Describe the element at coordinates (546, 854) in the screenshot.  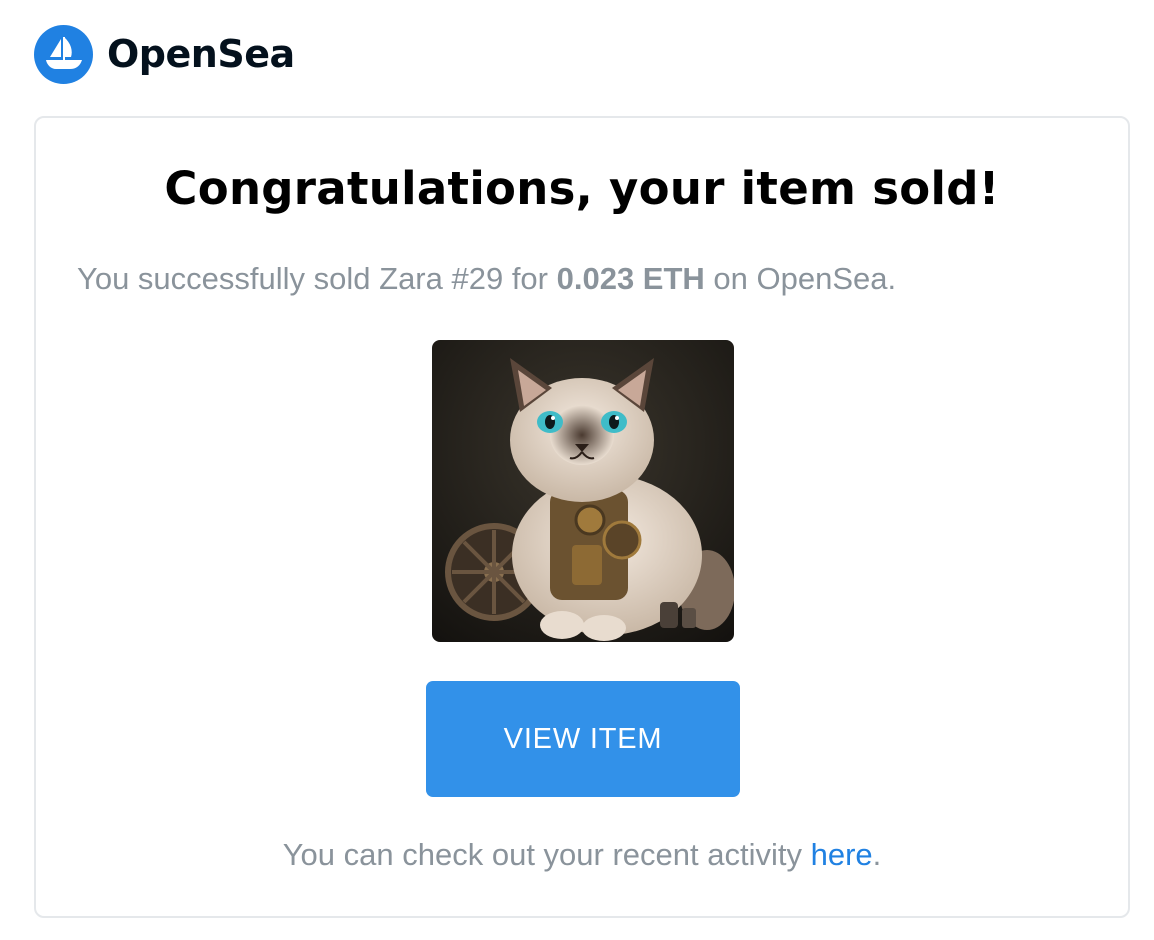
I see `footer-prefix: You can check out your recent activity` at that location.